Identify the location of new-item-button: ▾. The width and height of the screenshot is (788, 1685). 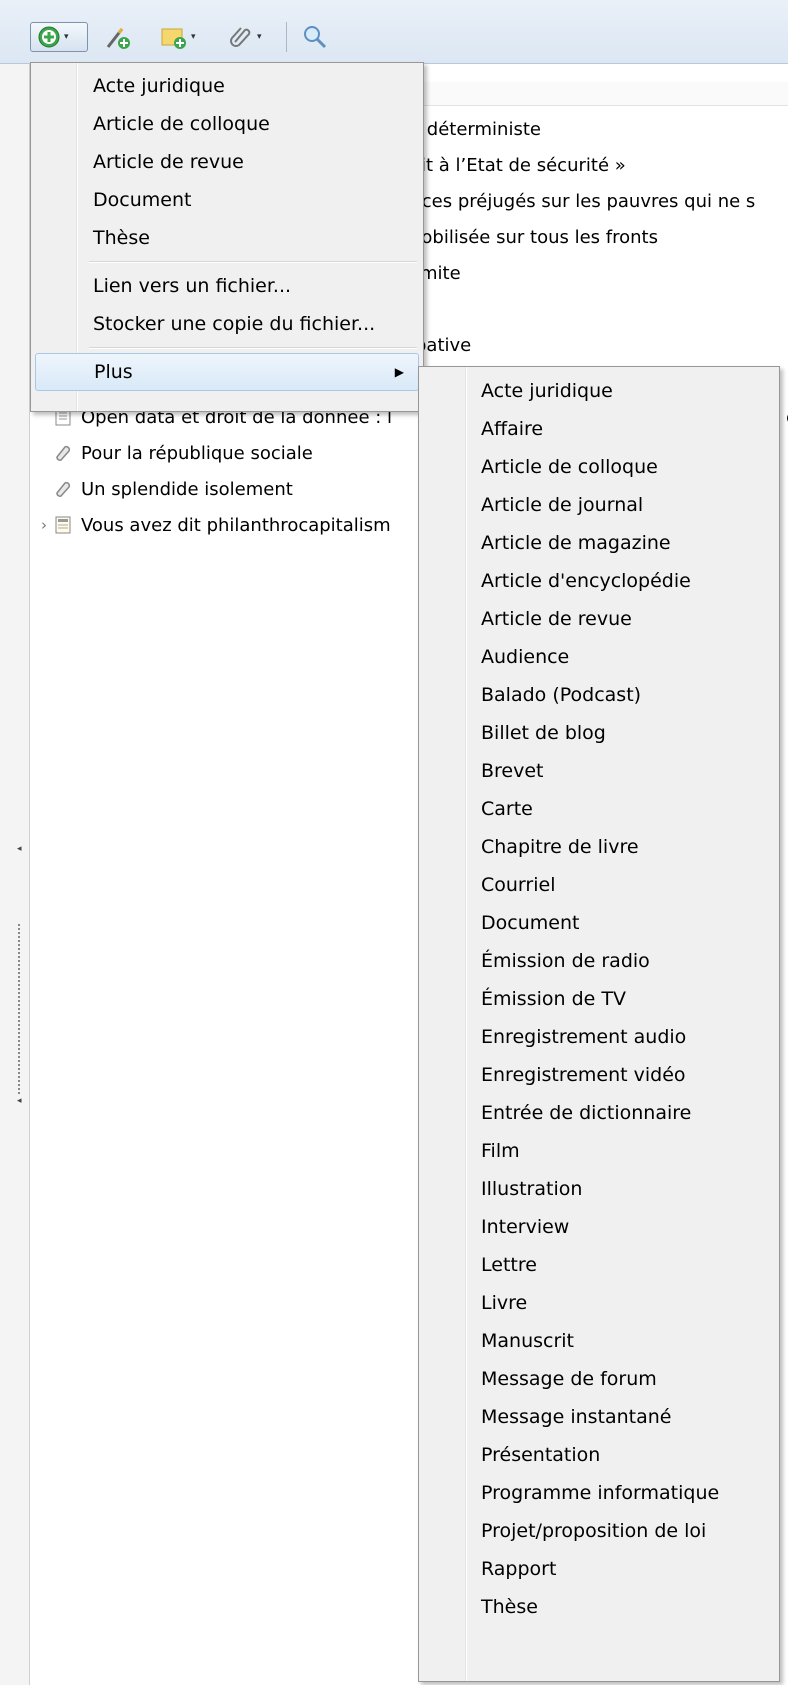
(59, 37).